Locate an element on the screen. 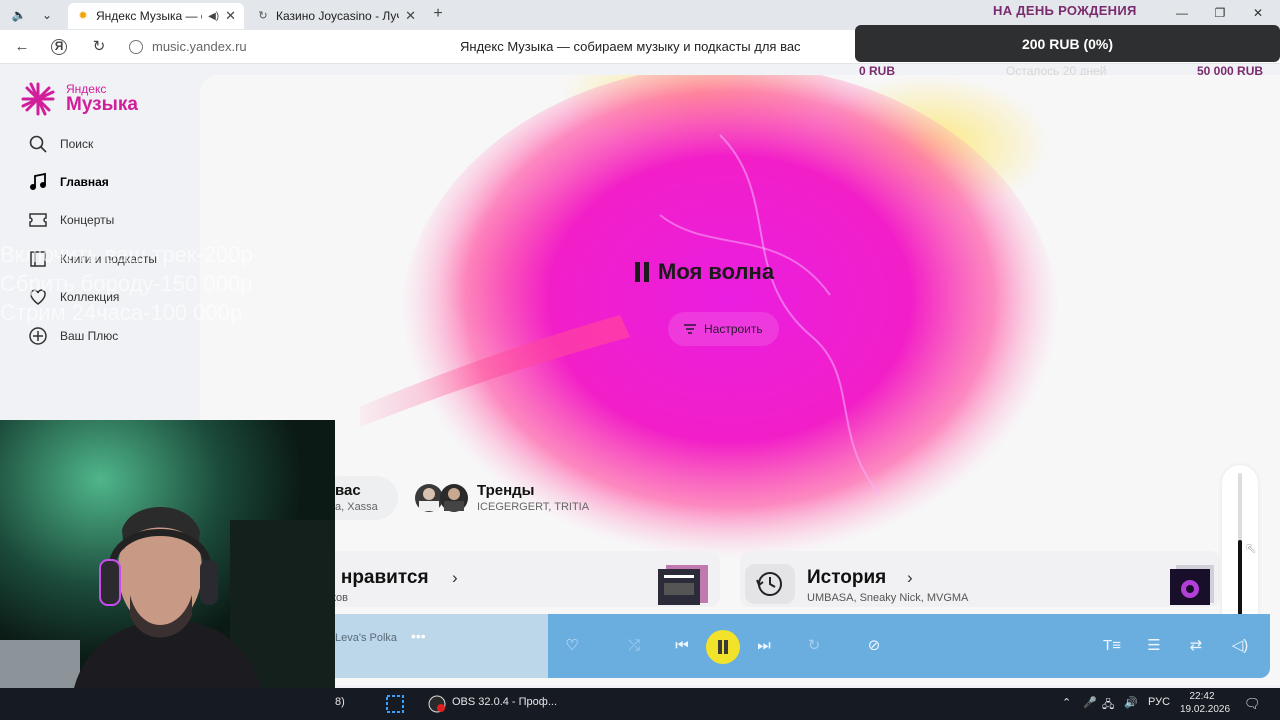 This screenshot has height=720, width=1280. history-icon is located at coordinates (769, 584).